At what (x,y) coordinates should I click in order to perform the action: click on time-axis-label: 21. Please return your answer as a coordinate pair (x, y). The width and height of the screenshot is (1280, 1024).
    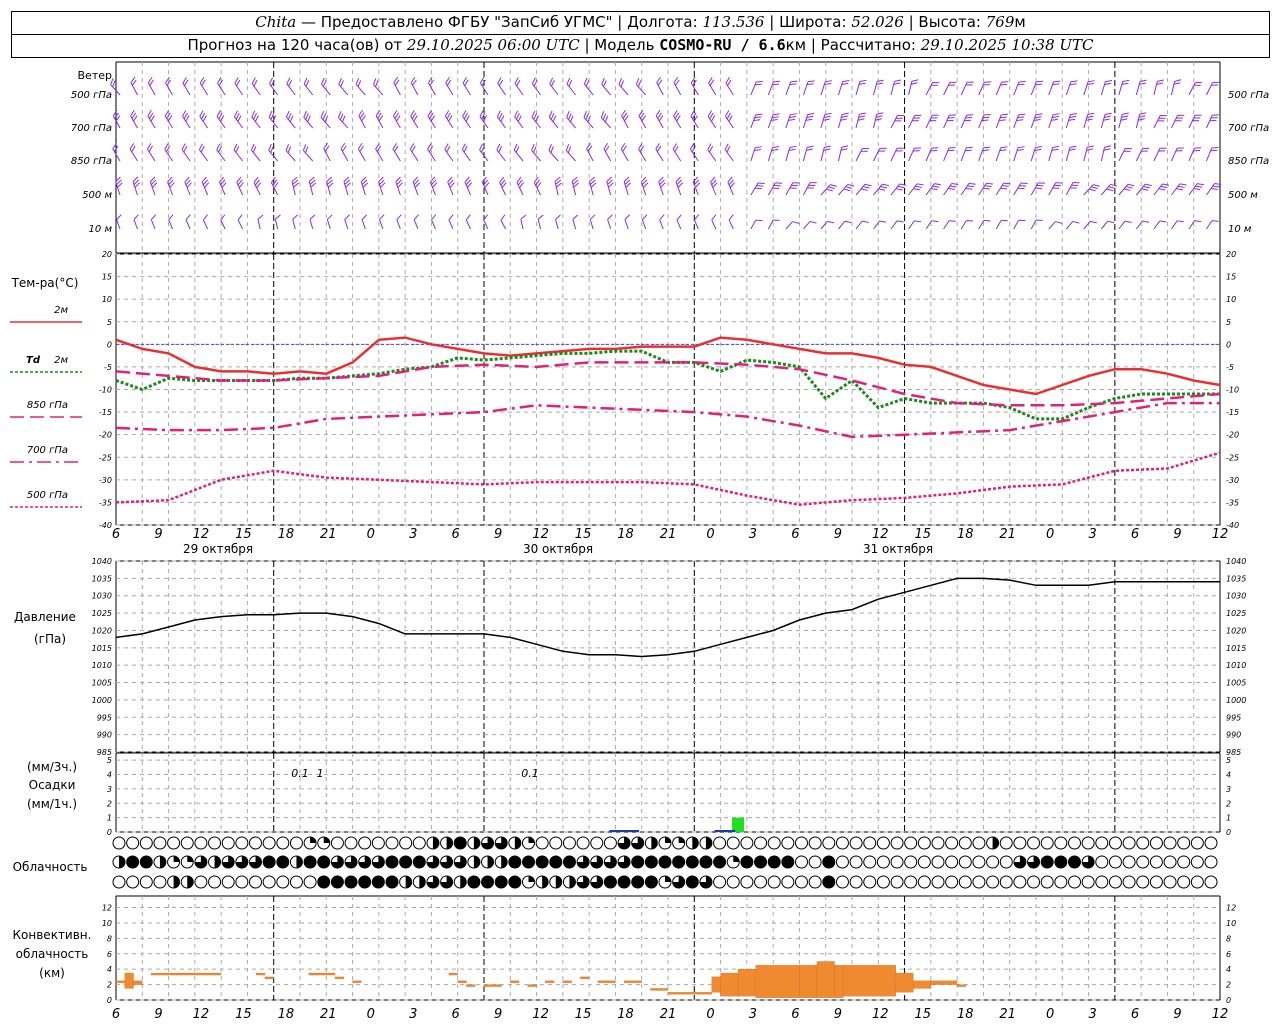
    Looking at the image, I should click on (328, 534).